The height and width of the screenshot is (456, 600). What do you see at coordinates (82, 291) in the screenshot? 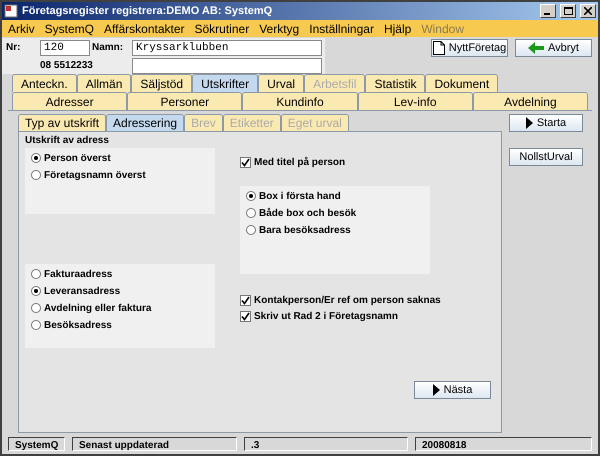
I see `option-label: Leveransadress` at bounding box center [82, 291].